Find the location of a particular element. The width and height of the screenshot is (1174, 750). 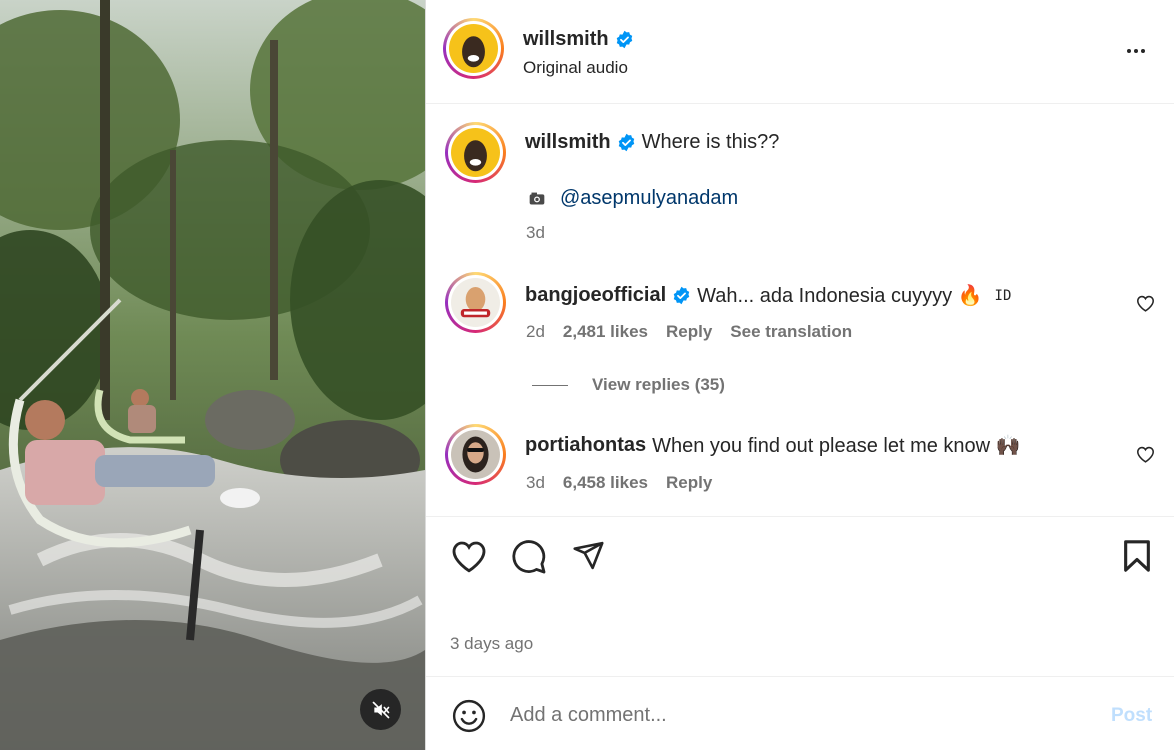

comment-avatar-bangjoeofficial is located at coordinates (475, 302).